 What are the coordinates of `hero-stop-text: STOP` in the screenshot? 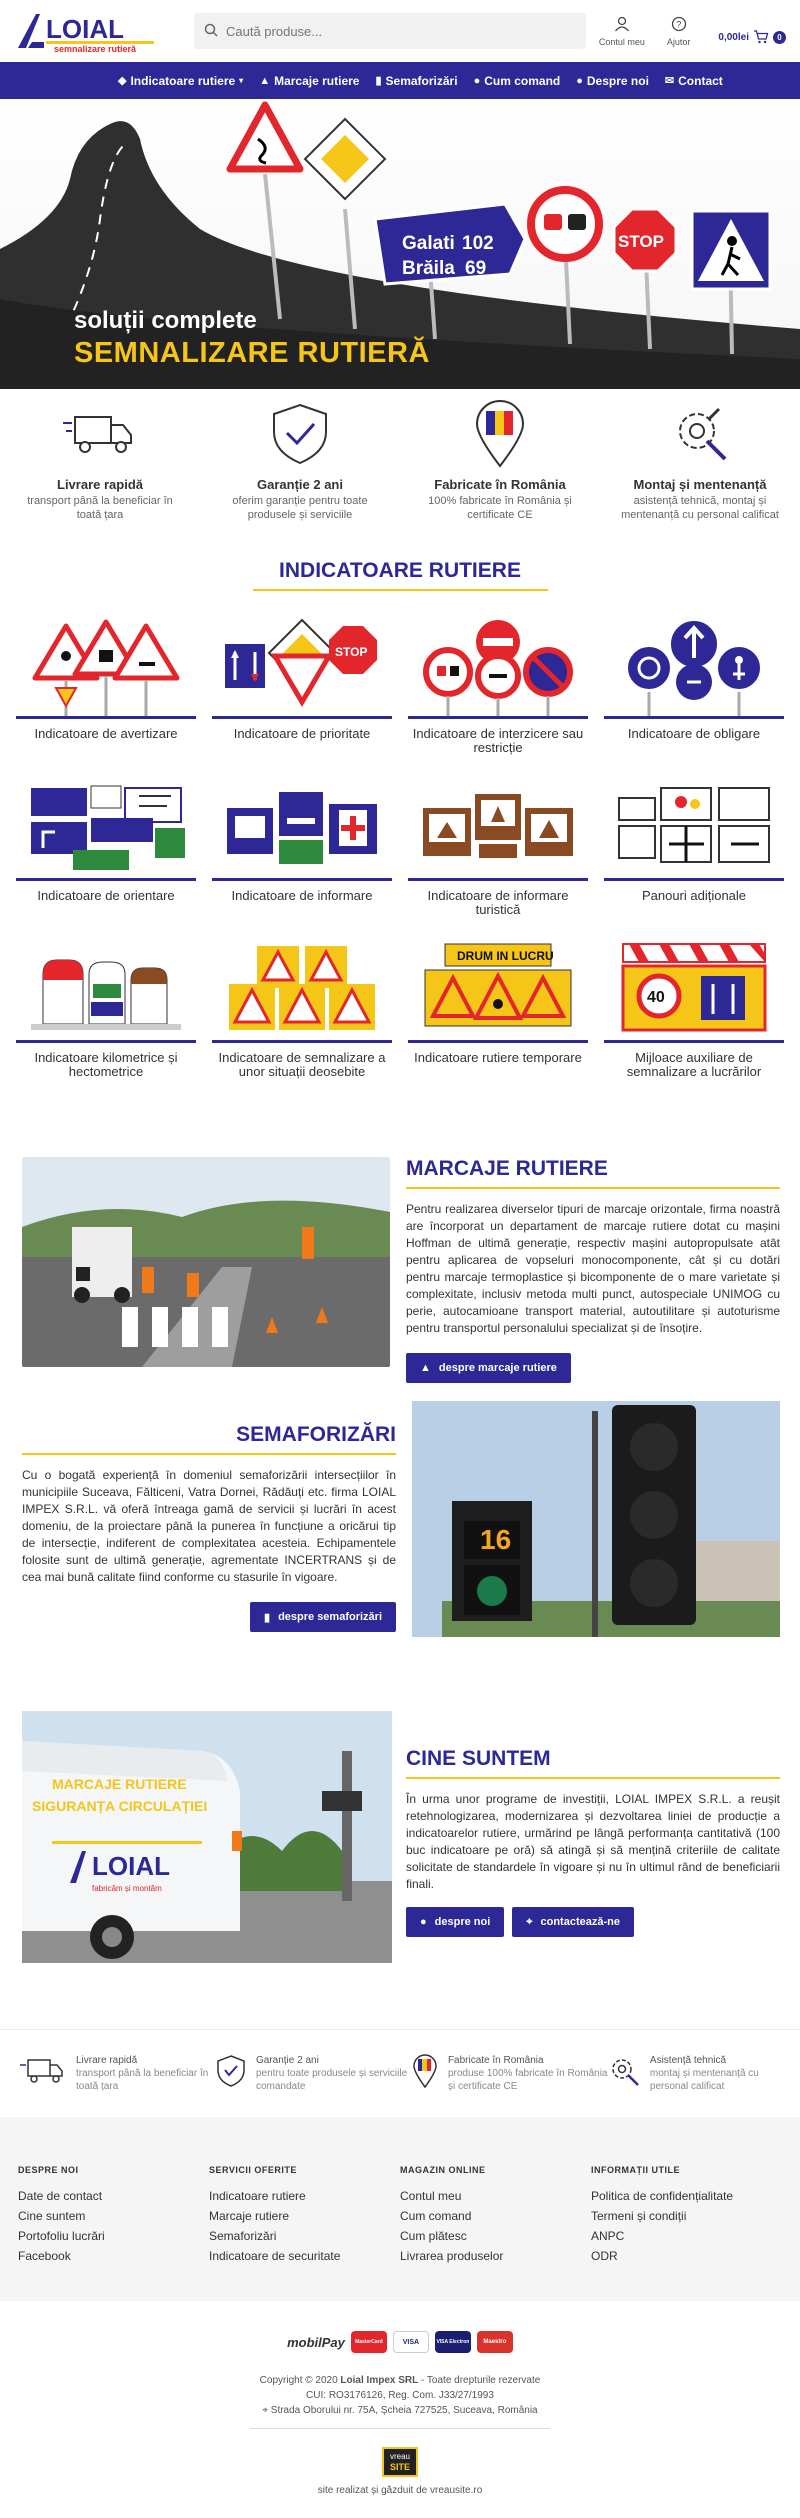 It's located at (641, 241).